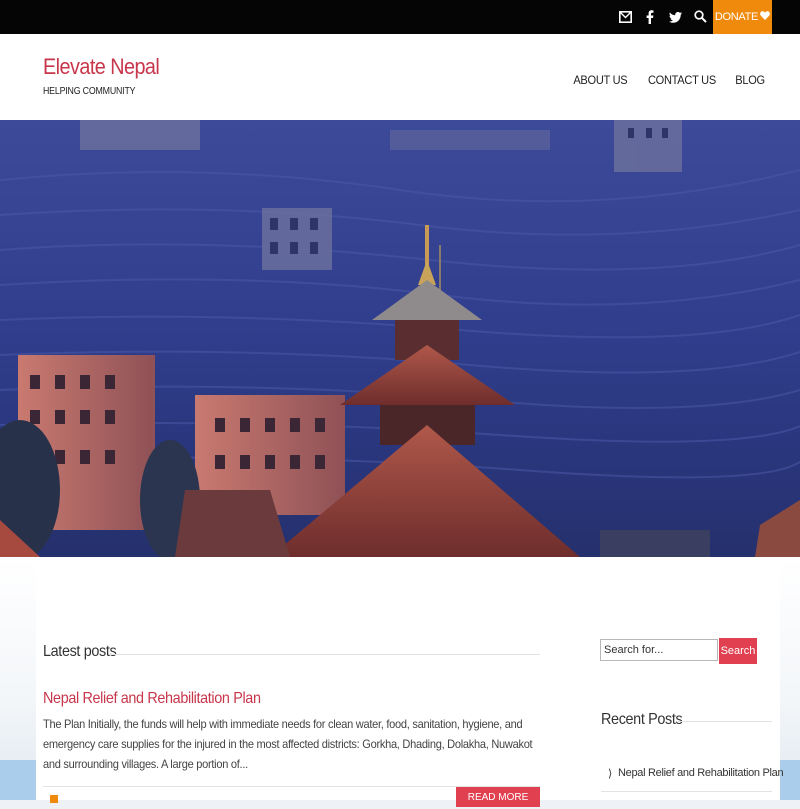 The height and width of the screenshot is (809, 800). I want to click on heart-icon, so click(765, 17).